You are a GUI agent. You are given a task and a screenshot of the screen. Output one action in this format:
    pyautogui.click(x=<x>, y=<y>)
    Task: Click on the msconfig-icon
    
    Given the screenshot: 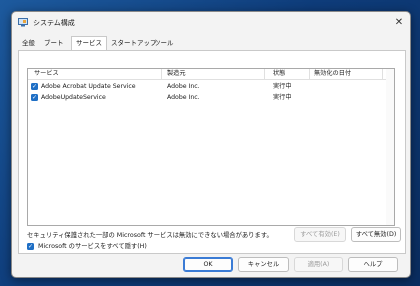 What is the action you would take?
    pyautogui.click(x=23, y=22)
    